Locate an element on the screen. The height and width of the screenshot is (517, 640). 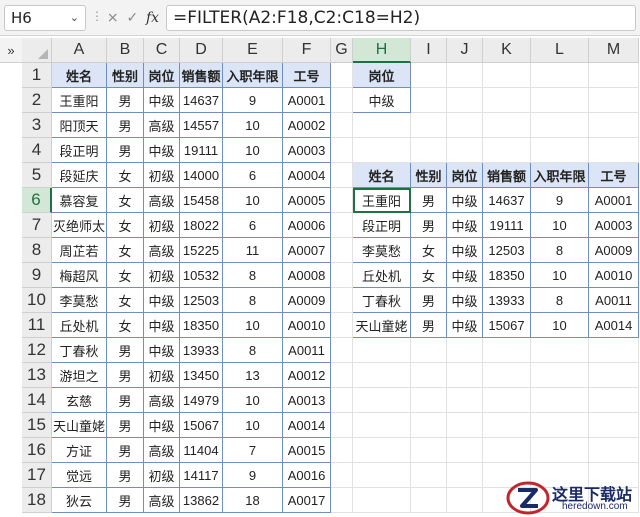
source-header-cell: 姓名 is located at coordinates (79, 75).